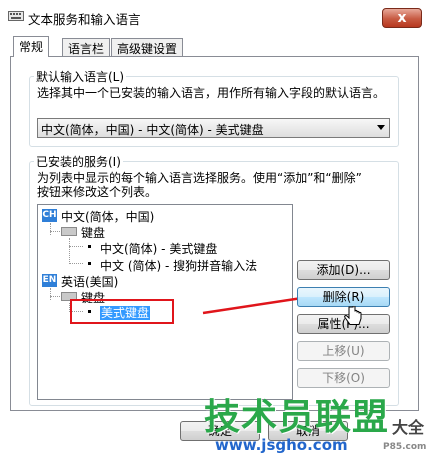 The image size is (432, 460). Describe the element at coordinates (353, 315) in the screenshot. I see `hand-cursor-icon` at that location.